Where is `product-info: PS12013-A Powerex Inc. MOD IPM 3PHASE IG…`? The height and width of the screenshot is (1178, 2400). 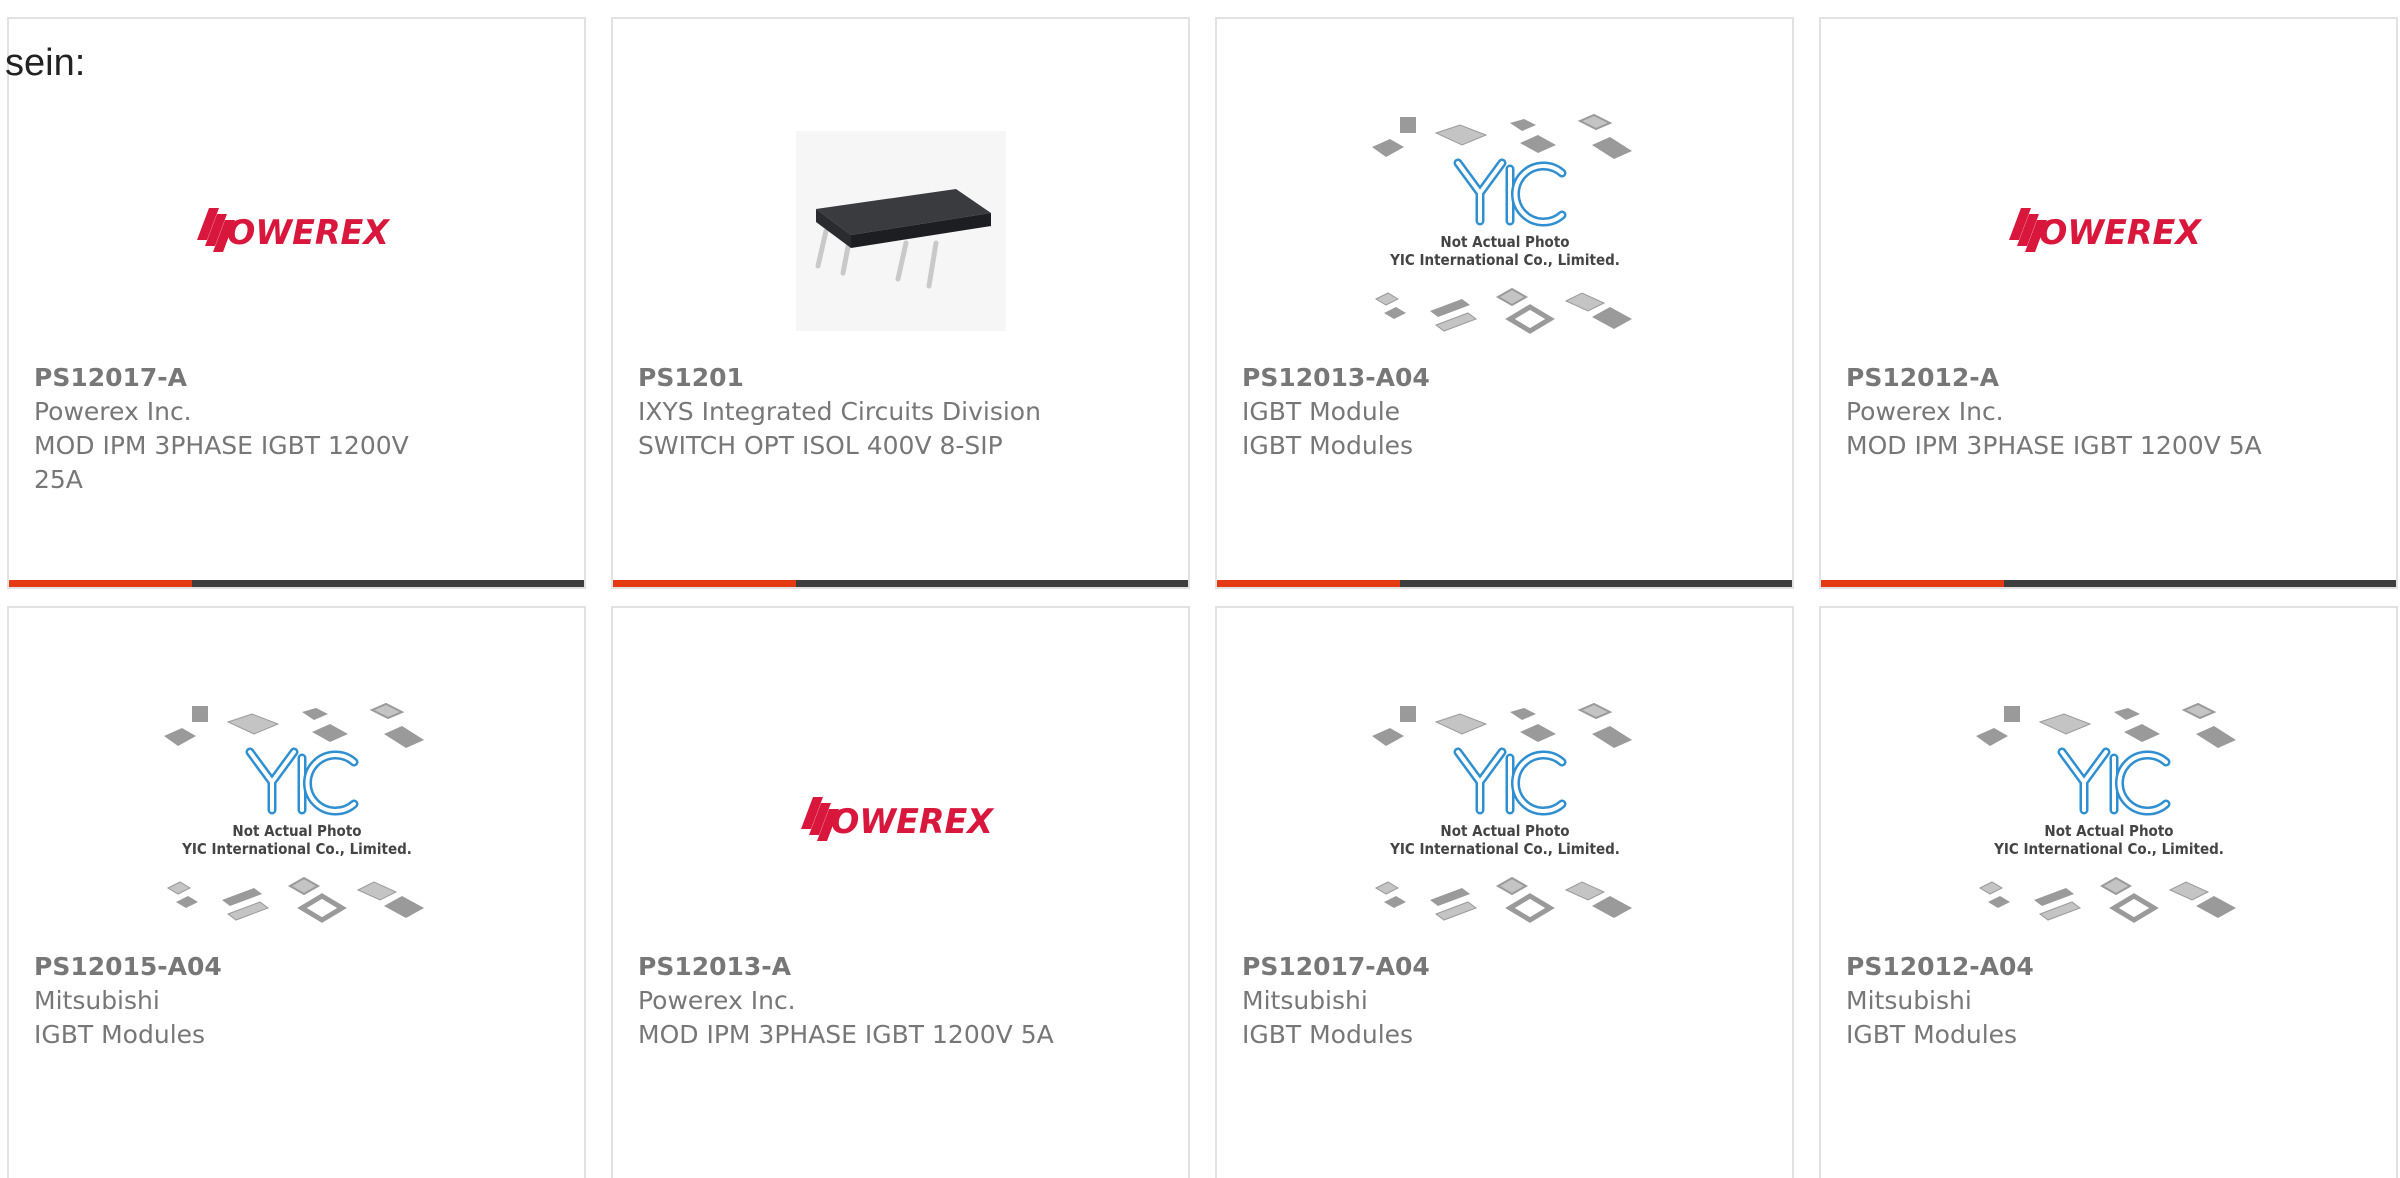 product-info: PS12013-A Powerex Inc. MOD IPM 3PHASE IG… is located at coordinates (900, 1001).